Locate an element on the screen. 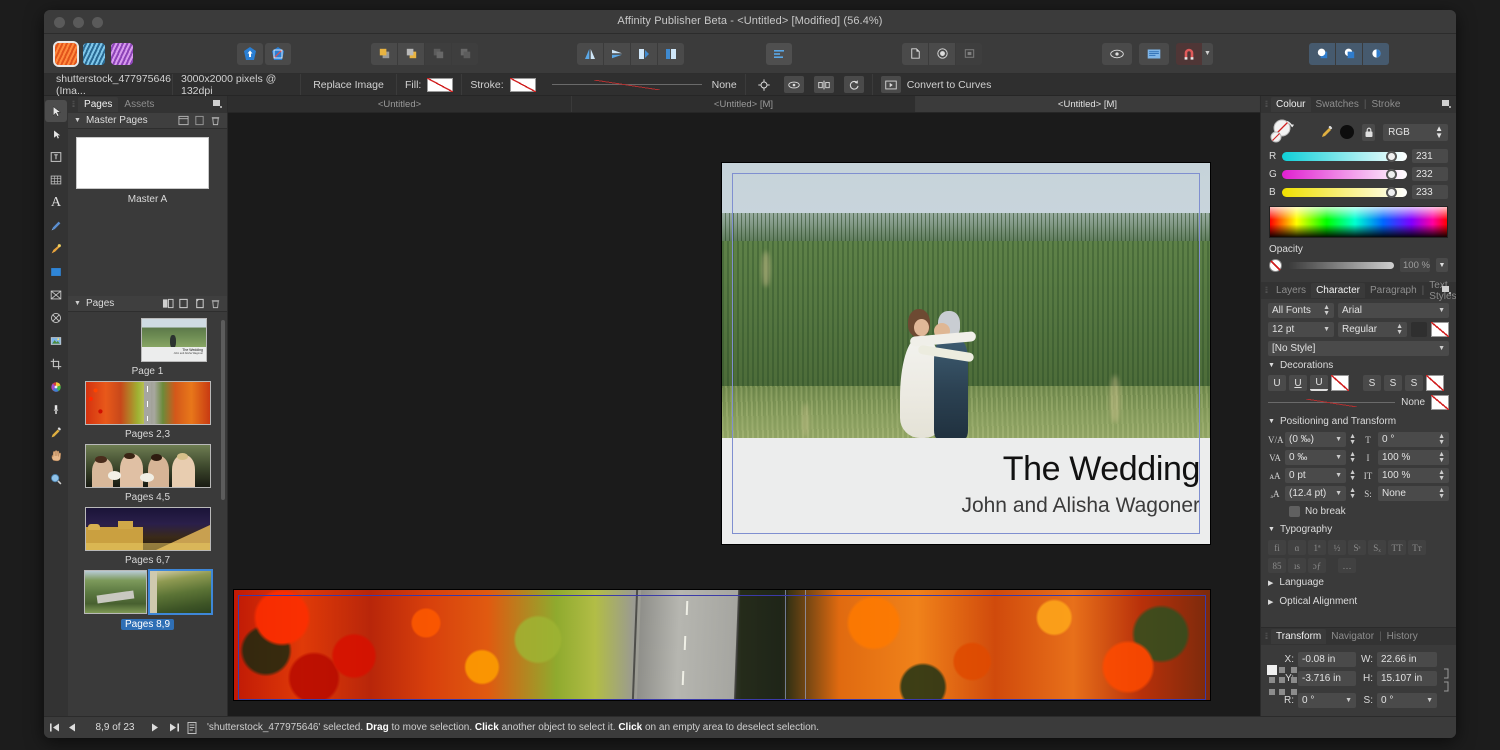 This screenshot has height=750, width=1500. node-tool is located at coordinates (56, 134).